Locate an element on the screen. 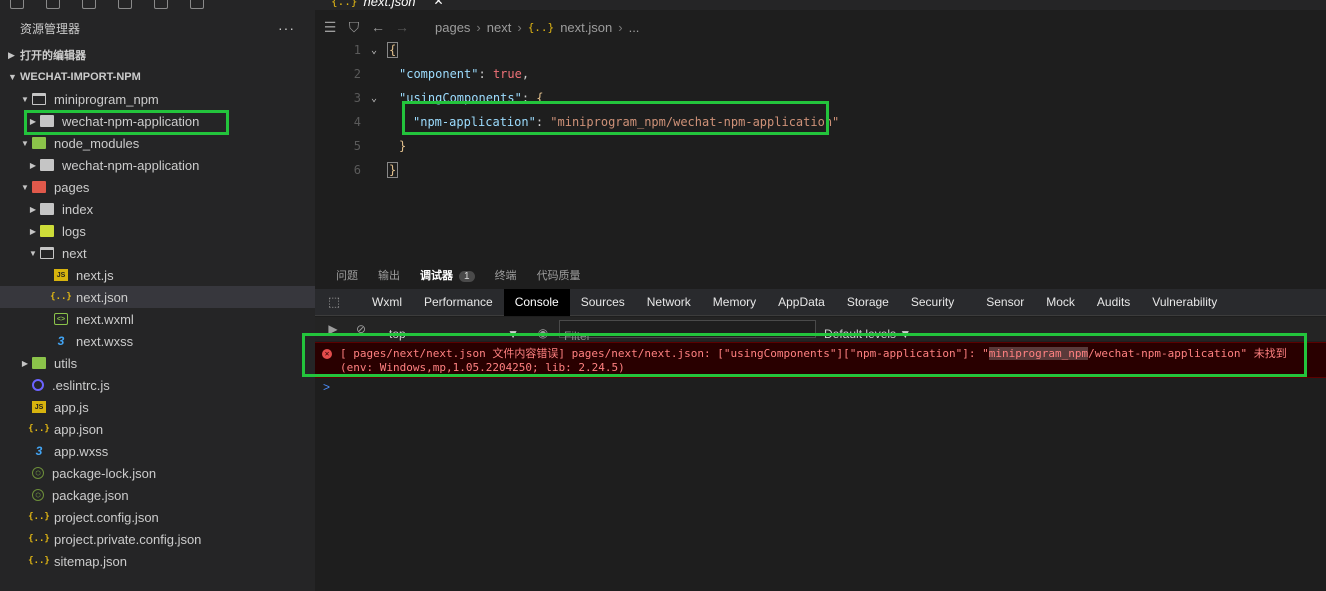  more-actions-icon: ··· is located at coordinates (286, 28).